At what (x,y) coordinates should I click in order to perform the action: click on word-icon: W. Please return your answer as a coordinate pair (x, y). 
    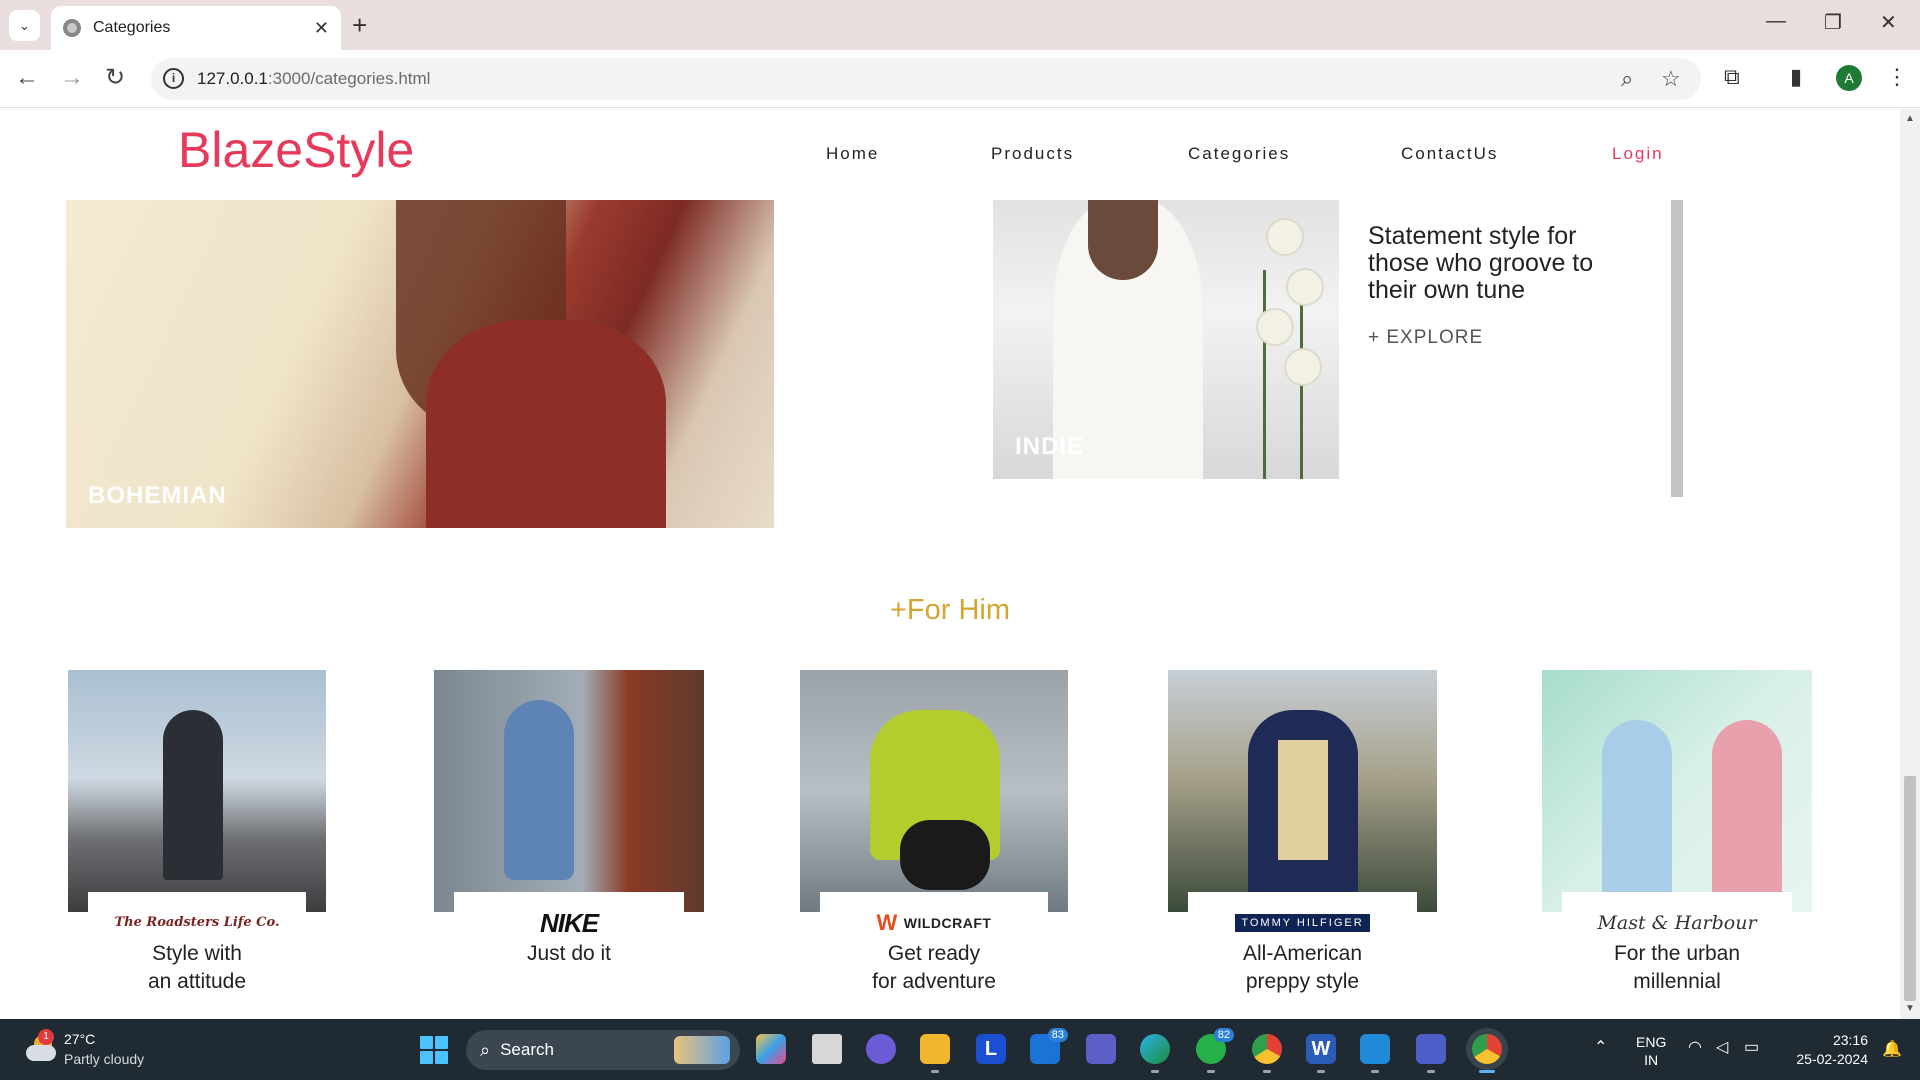
    Looking at the image, I should click on (1321, 1053).